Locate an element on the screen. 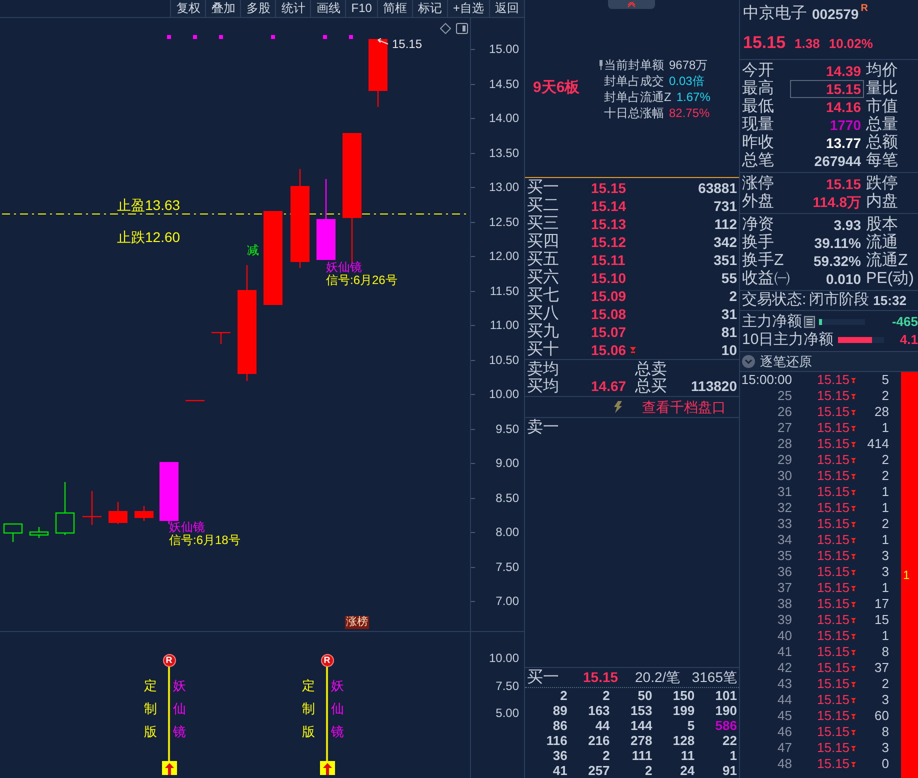 Image resolution: width=918 pixels, height=778 pixels. axis-label: 11.50 is located at coordinates (504, 291).